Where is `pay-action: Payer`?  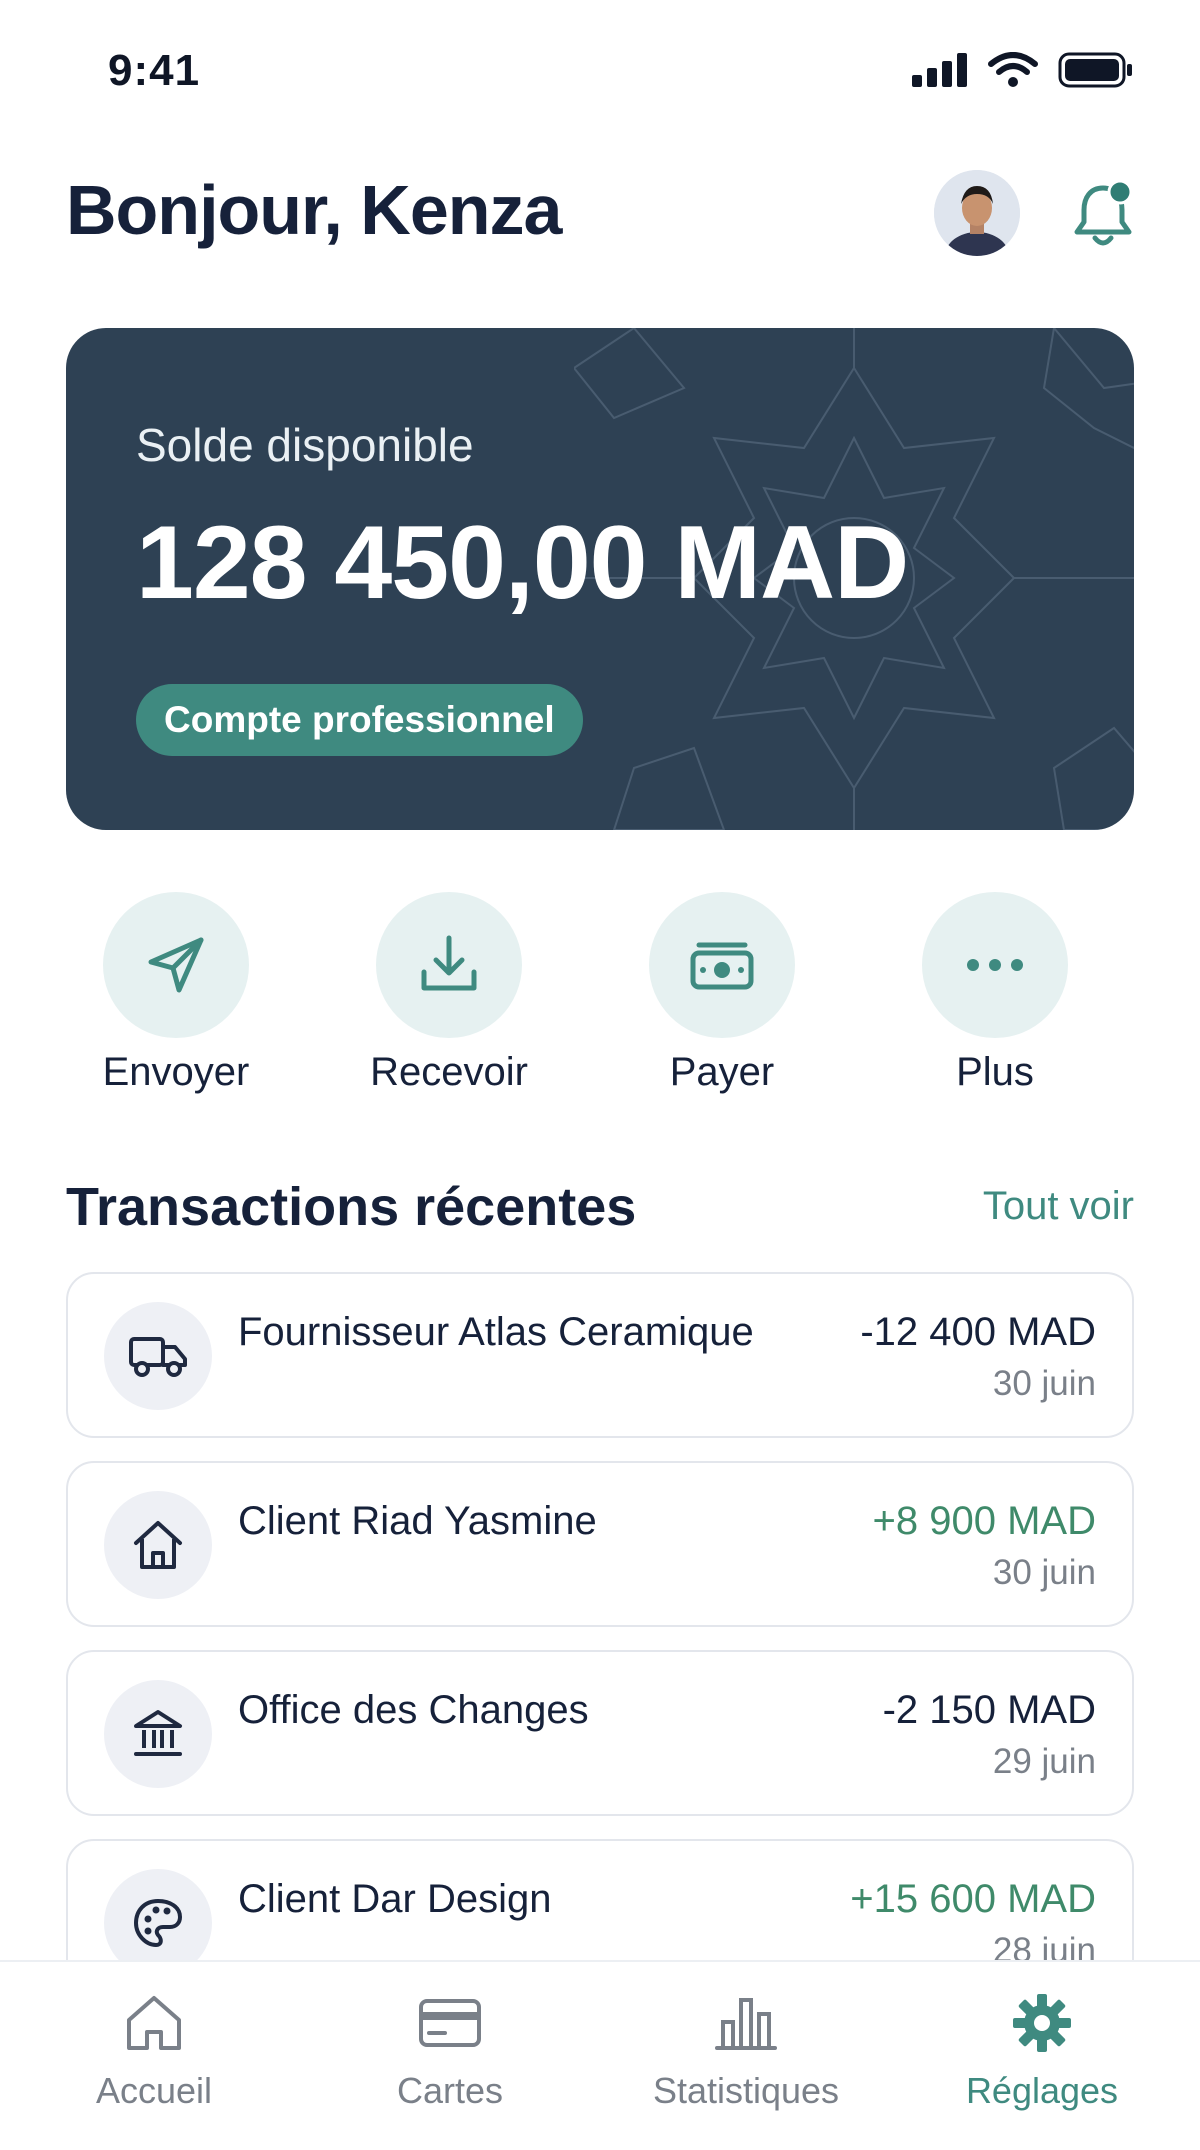
pay-action: Payer is located at coordinates (722, 993).